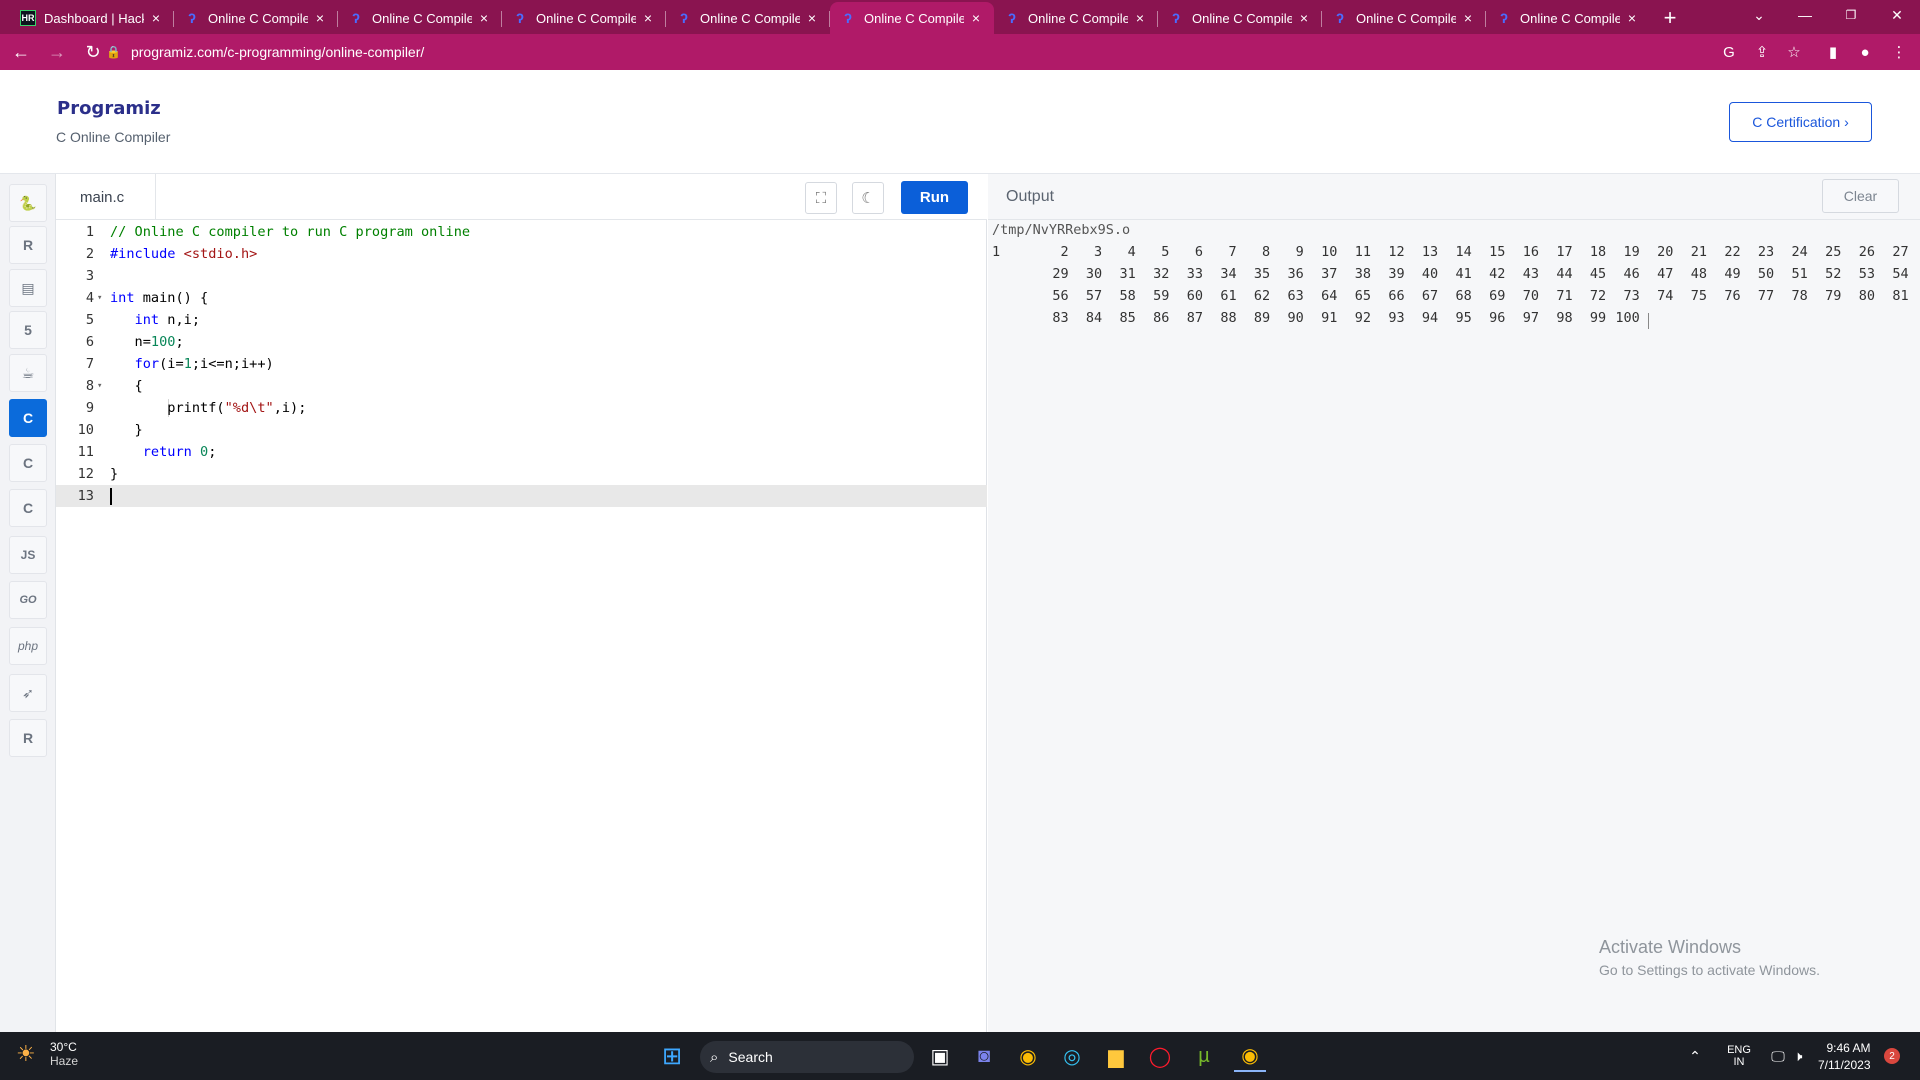 The image size is (1920, 1080). I want to click on notification-badge: 2, so click(1892, 1056).